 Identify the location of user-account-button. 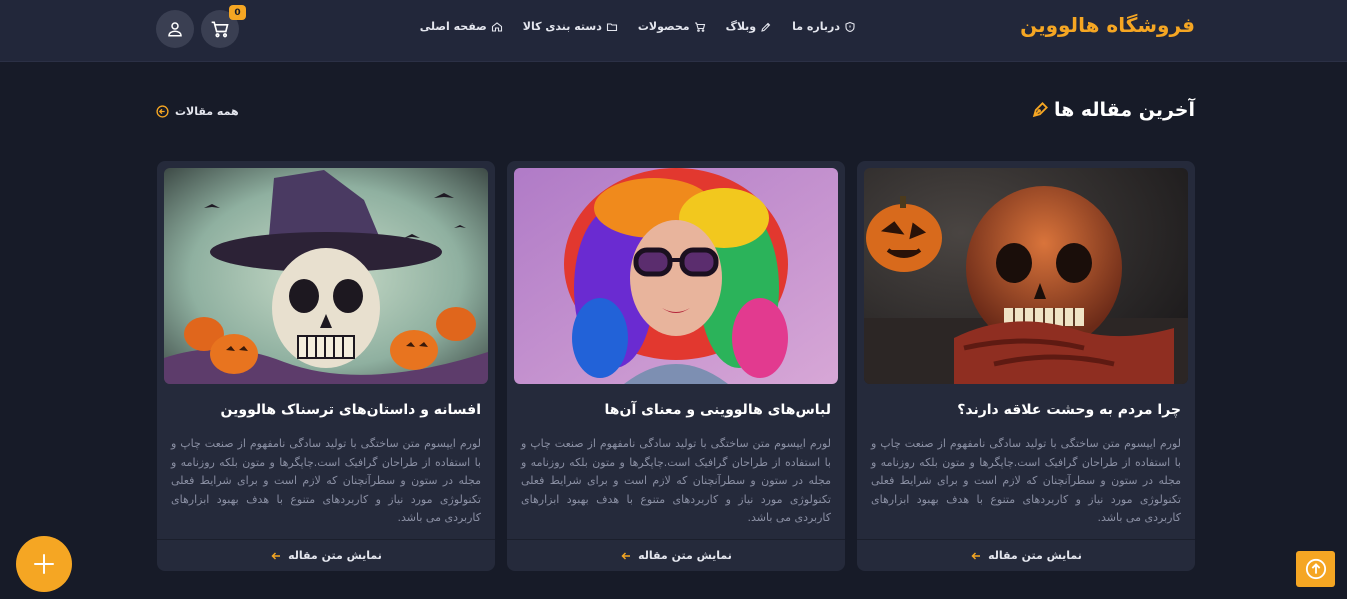
(175, 29).